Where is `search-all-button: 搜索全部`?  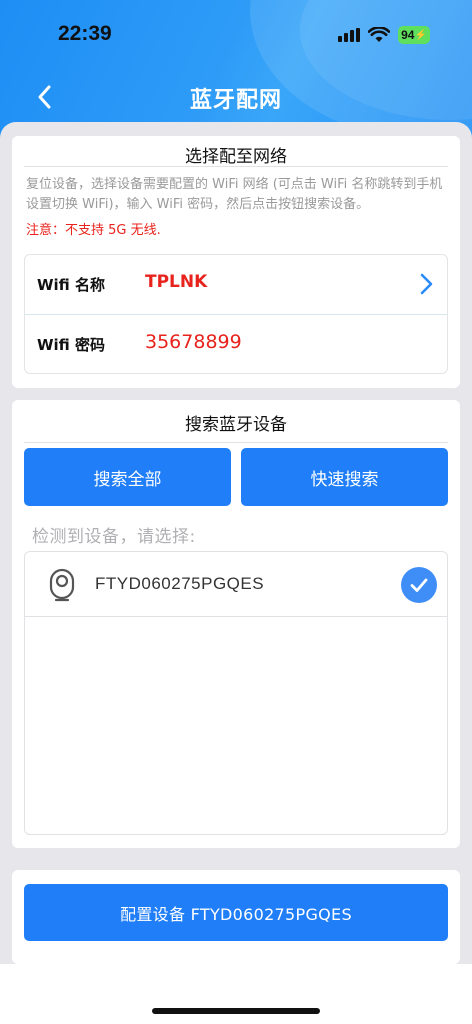 search-all-button: 搜索全部 is located at coordinates (127, 477).